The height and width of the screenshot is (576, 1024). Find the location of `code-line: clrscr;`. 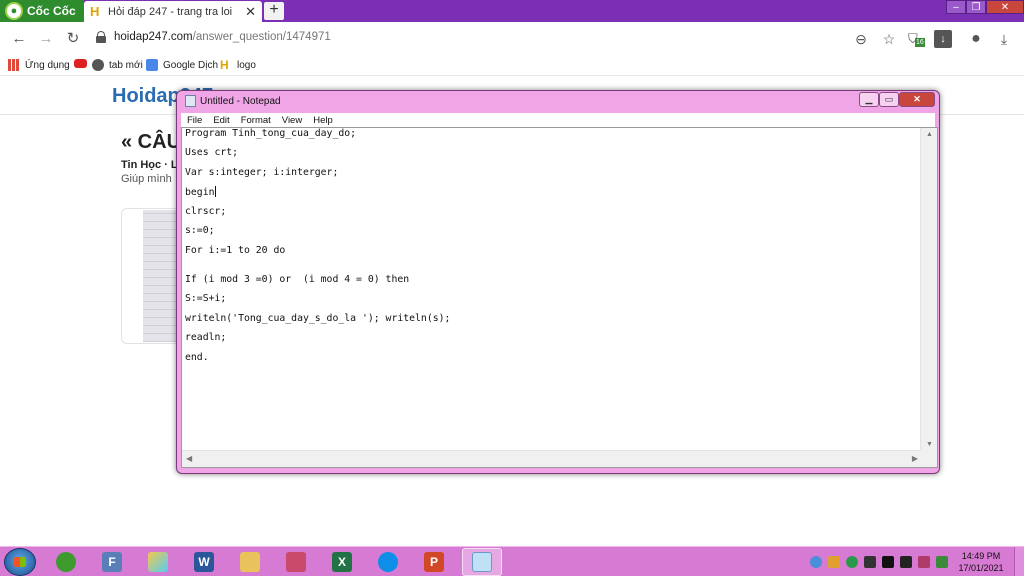

code-line: clrscr; is located at coordinates (206, 211).